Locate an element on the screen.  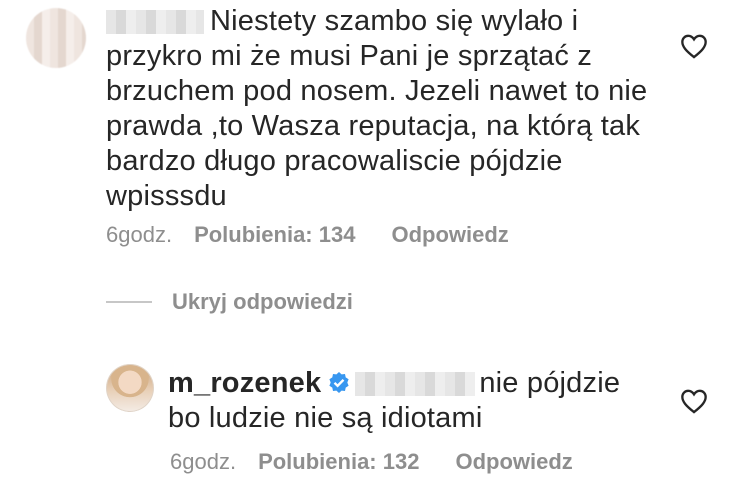
reply-time: 6godz. is located at coordinates (203, 461).